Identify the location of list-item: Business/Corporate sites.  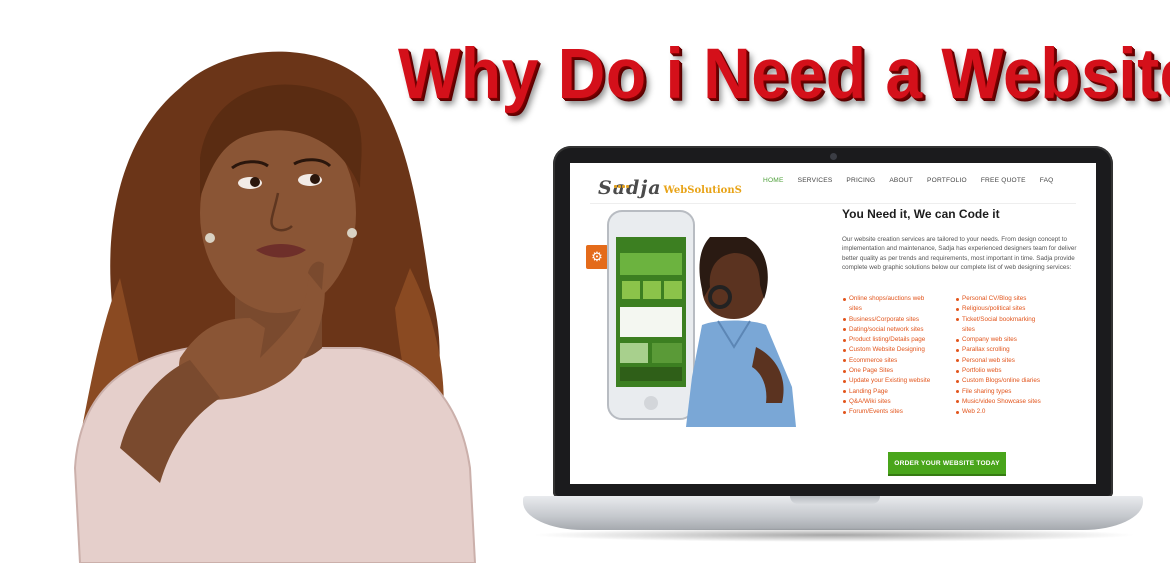
(898, 320).